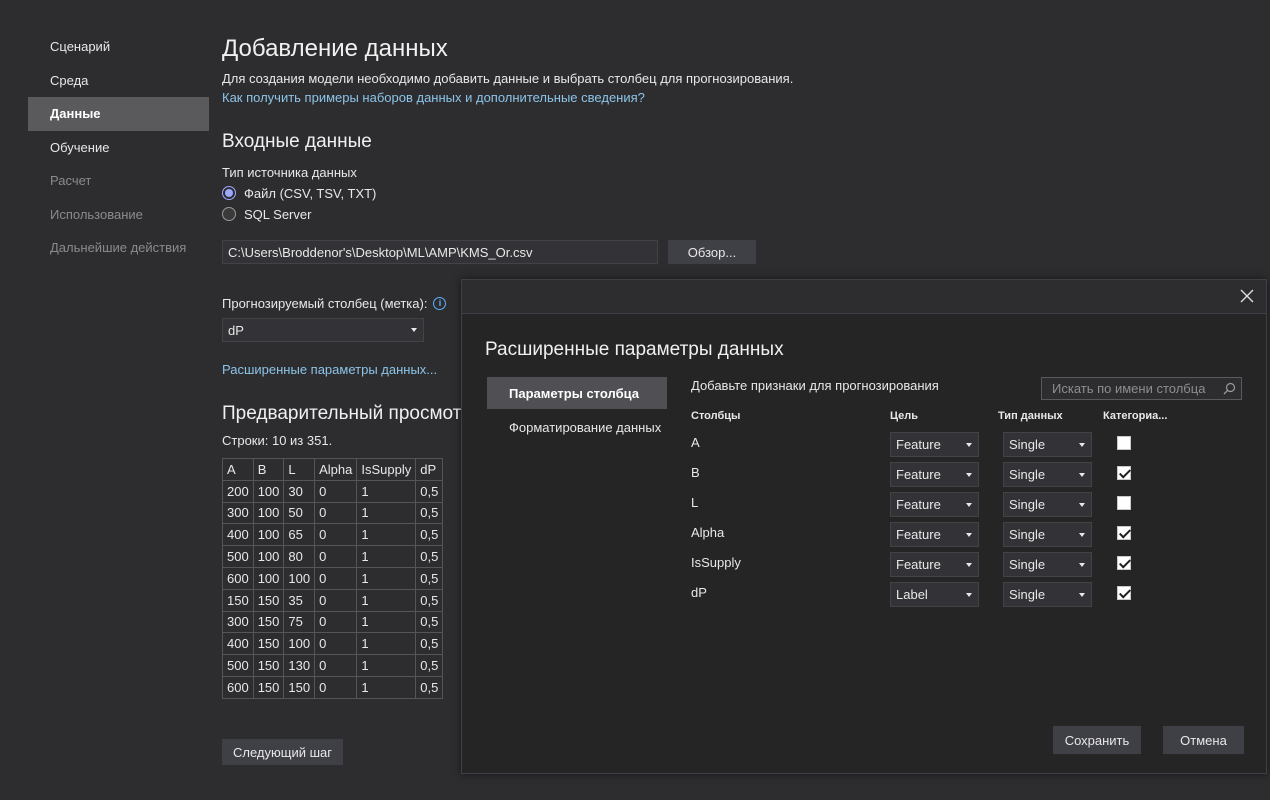 This screenshot has height=800, width=1270. I want to click on target-select-issupply: Feature, so click(934, 564).